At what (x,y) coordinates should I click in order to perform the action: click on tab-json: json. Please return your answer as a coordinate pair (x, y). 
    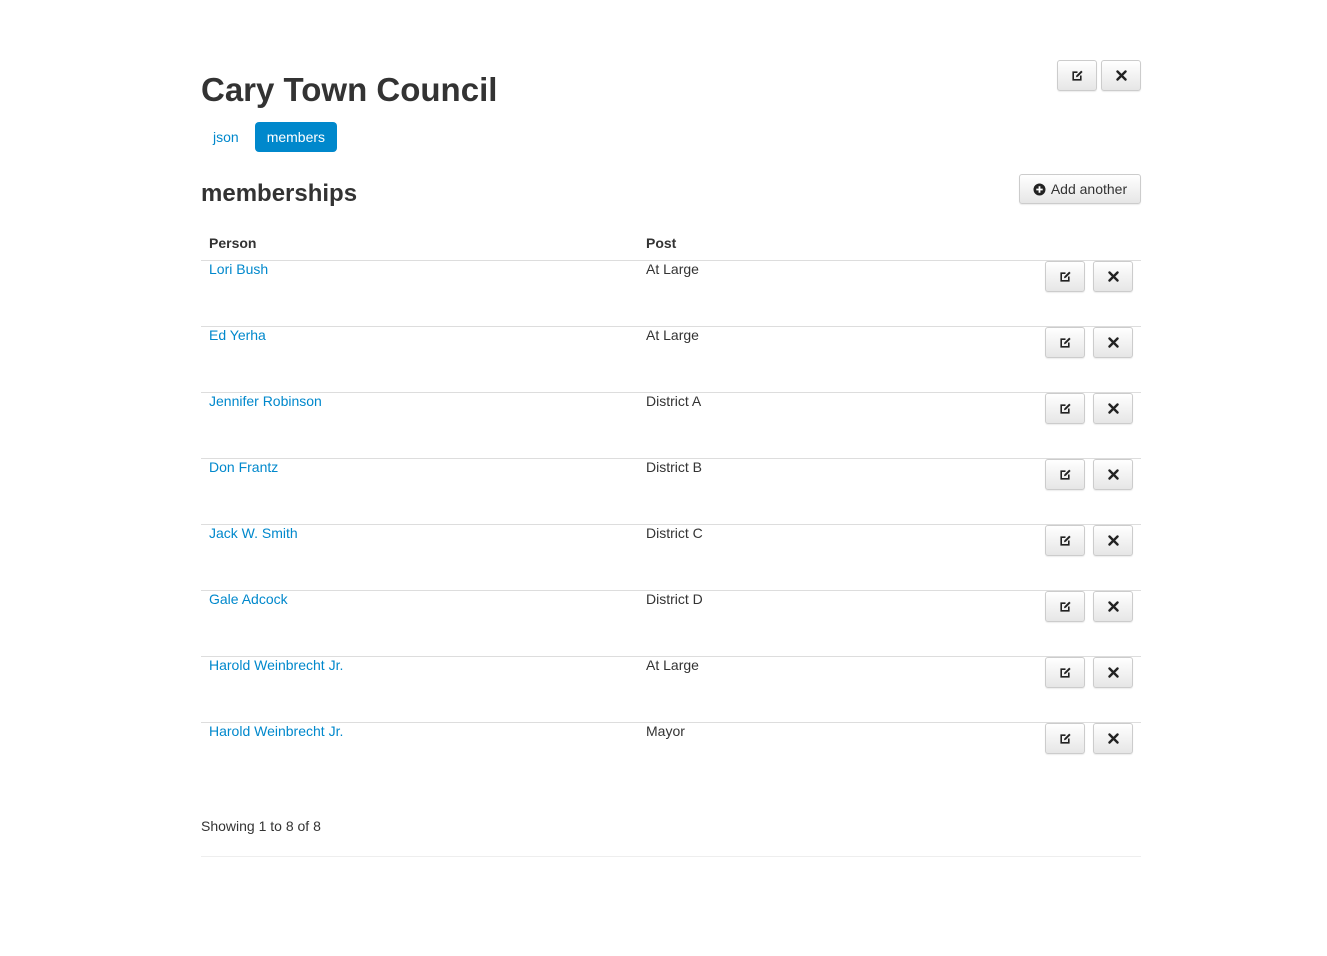
    Looking at the image, I should click on (226, 137).